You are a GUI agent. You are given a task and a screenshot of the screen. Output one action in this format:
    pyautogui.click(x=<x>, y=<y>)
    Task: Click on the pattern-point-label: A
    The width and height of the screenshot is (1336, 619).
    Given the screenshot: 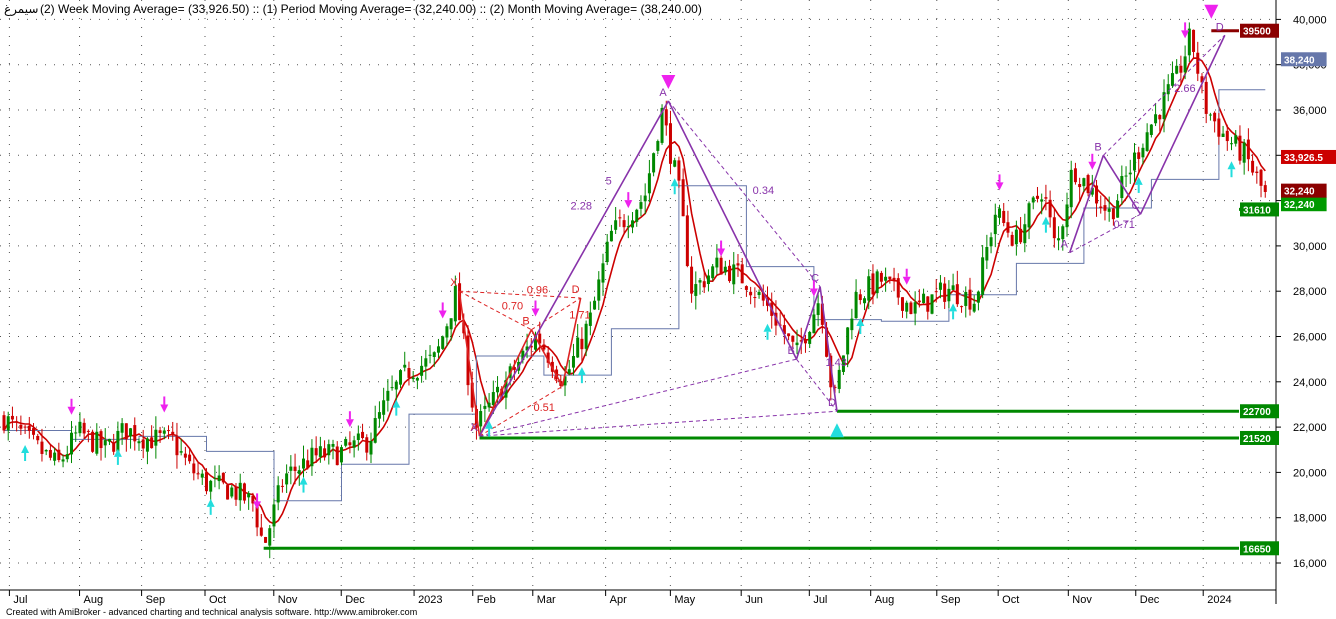 What is the action you would take?
    pyautogui.click(x=663, y=93)
    